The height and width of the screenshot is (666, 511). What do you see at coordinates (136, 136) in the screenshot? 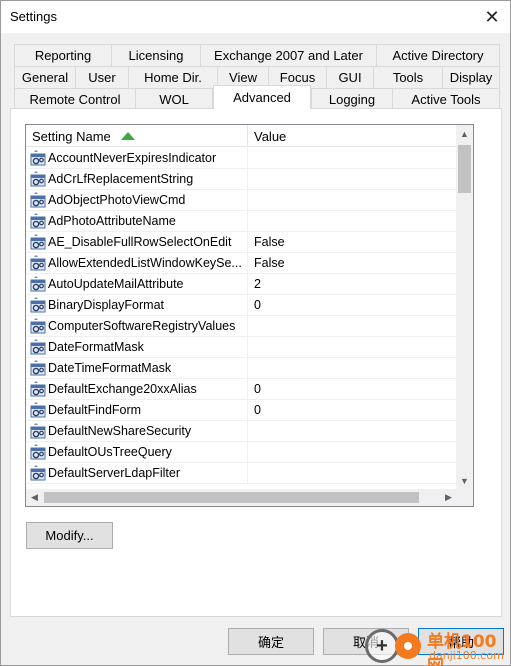
I see `column-header-setting-name: Setting Name` at bounding box center [136, 136].